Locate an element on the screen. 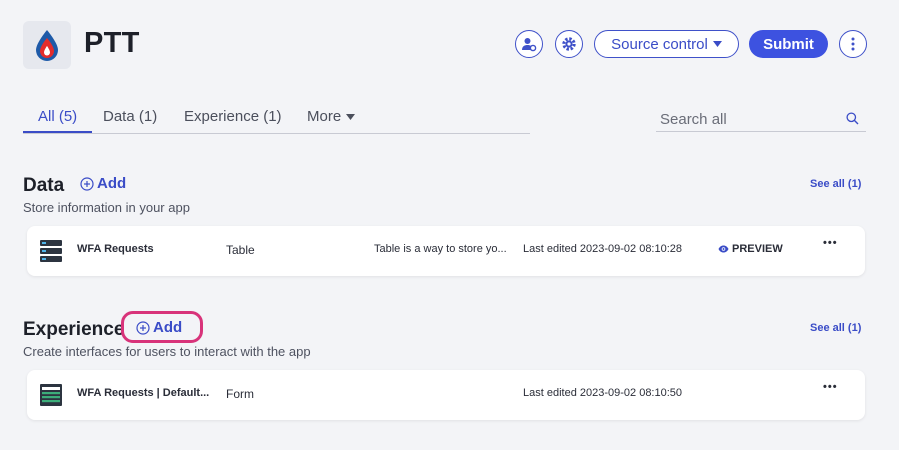  search-icon is located at coordinates (852, 118).